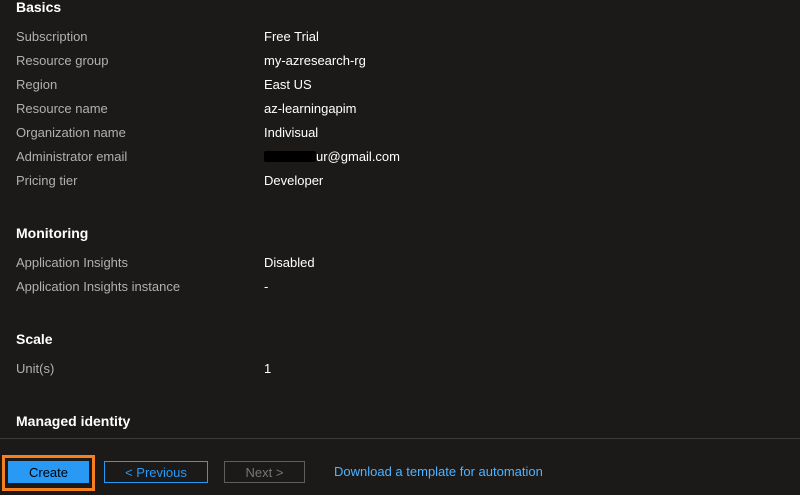 The height and width of the screenshot is (495, 800). What do you see at coordinates (72, 262) in the screenshot?
I see `label-application-insights: Application Insights` at bounding box center [72, 262].